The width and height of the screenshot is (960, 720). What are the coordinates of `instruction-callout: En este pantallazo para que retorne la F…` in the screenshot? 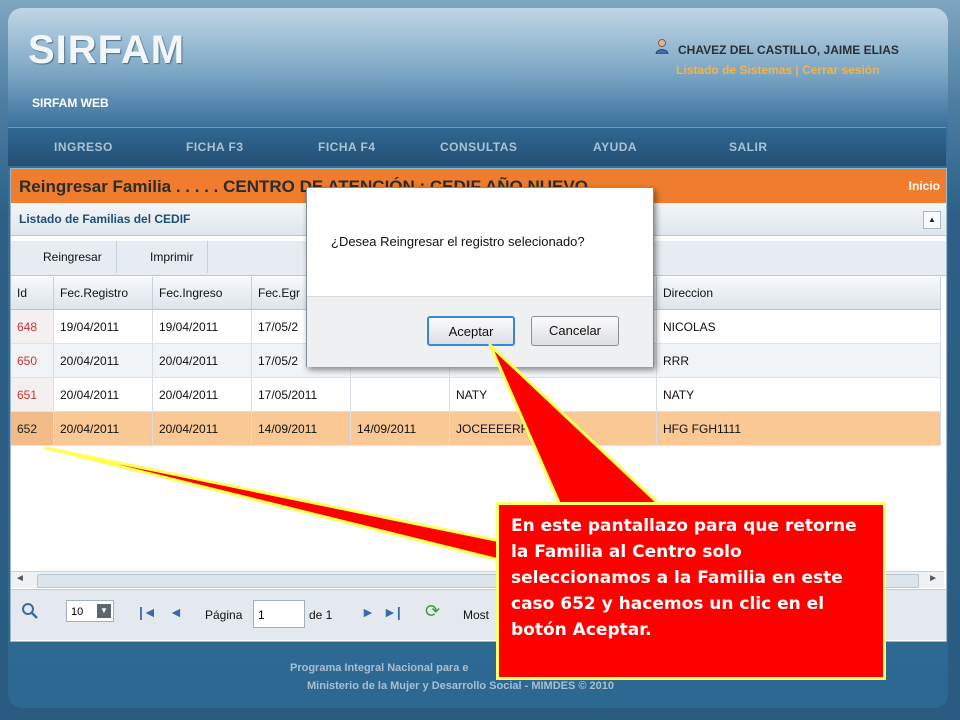 It's located at (691, 591).